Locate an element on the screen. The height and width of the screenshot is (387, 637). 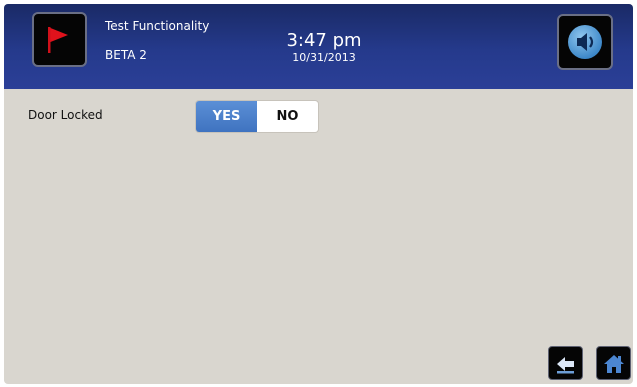
back-arrow-icon is located at coordinates (565, 365).